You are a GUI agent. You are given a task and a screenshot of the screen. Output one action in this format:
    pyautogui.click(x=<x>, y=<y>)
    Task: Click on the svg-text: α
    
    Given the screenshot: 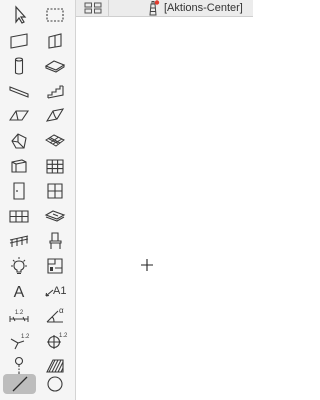 What is the action you would take?
    pyautogui.click(x=61, y=310)
    